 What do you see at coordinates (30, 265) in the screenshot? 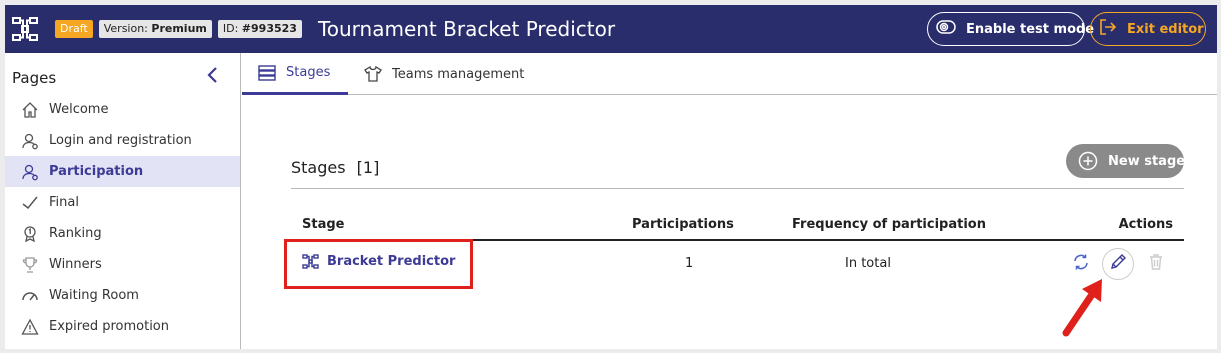
I see `trophy-icon` at bounding box center [30, 265].